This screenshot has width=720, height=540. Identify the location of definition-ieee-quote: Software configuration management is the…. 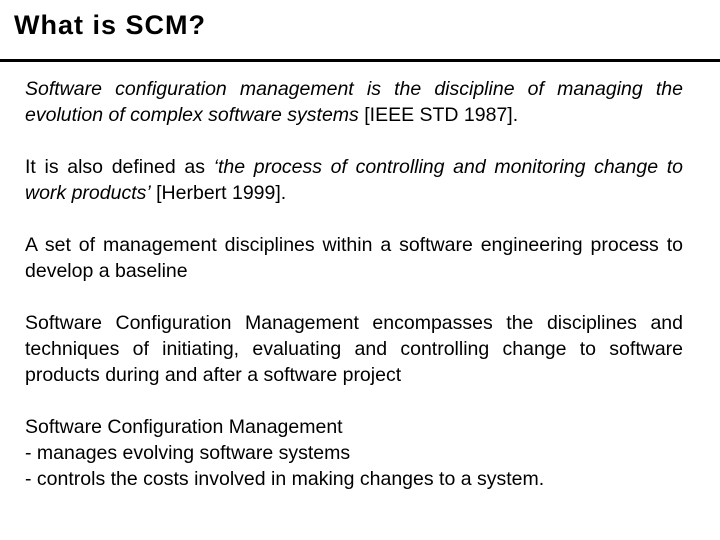
(354, 102).